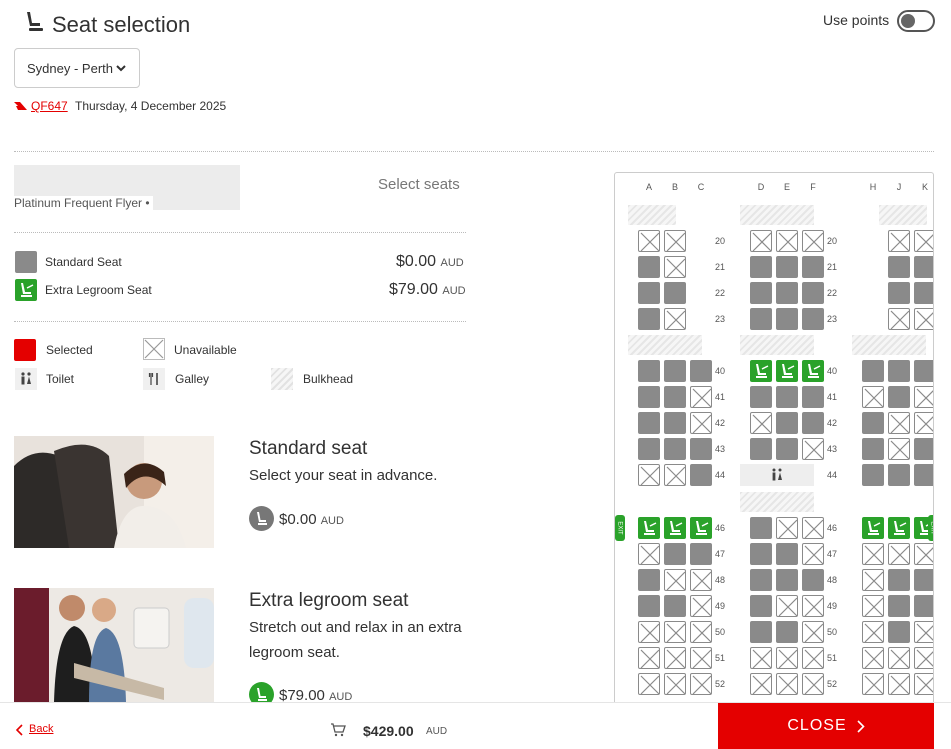 The width and height of the screenshot is (951, 749). Describe the element at coordinates (861, 726) in the screenshot. I see `chevron-right-icon` at that location.